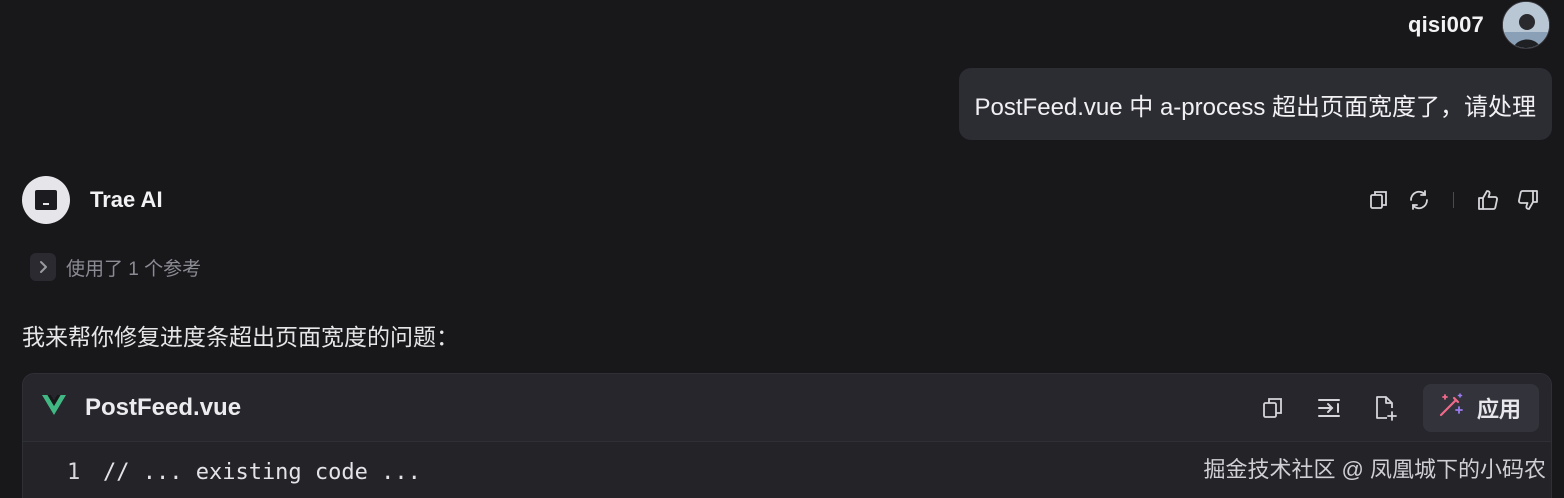  Describe the element at coordinates (1419, 200) in the screenshot. I see `refresh-icon` at that location.